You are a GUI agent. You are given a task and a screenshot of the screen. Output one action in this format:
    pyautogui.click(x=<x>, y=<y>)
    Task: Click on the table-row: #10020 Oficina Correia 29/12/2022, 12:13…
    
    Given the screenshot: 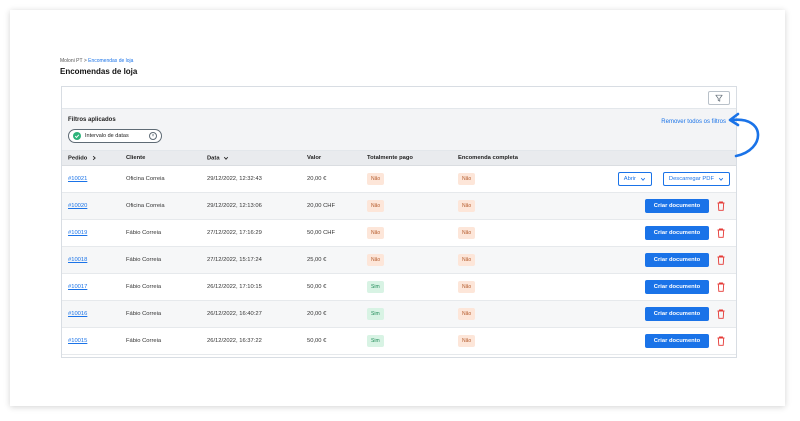 What is the action you would take?
    pyautogui.click(x=399, y=206)
    